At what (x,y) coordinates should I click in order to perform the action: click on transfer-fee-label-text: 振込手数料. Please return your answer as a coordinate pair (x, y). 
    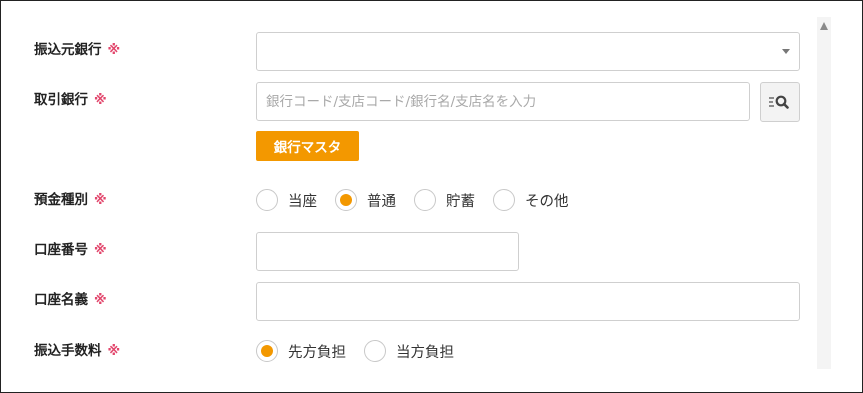
    Looking at the image, I should click on (68, 351).